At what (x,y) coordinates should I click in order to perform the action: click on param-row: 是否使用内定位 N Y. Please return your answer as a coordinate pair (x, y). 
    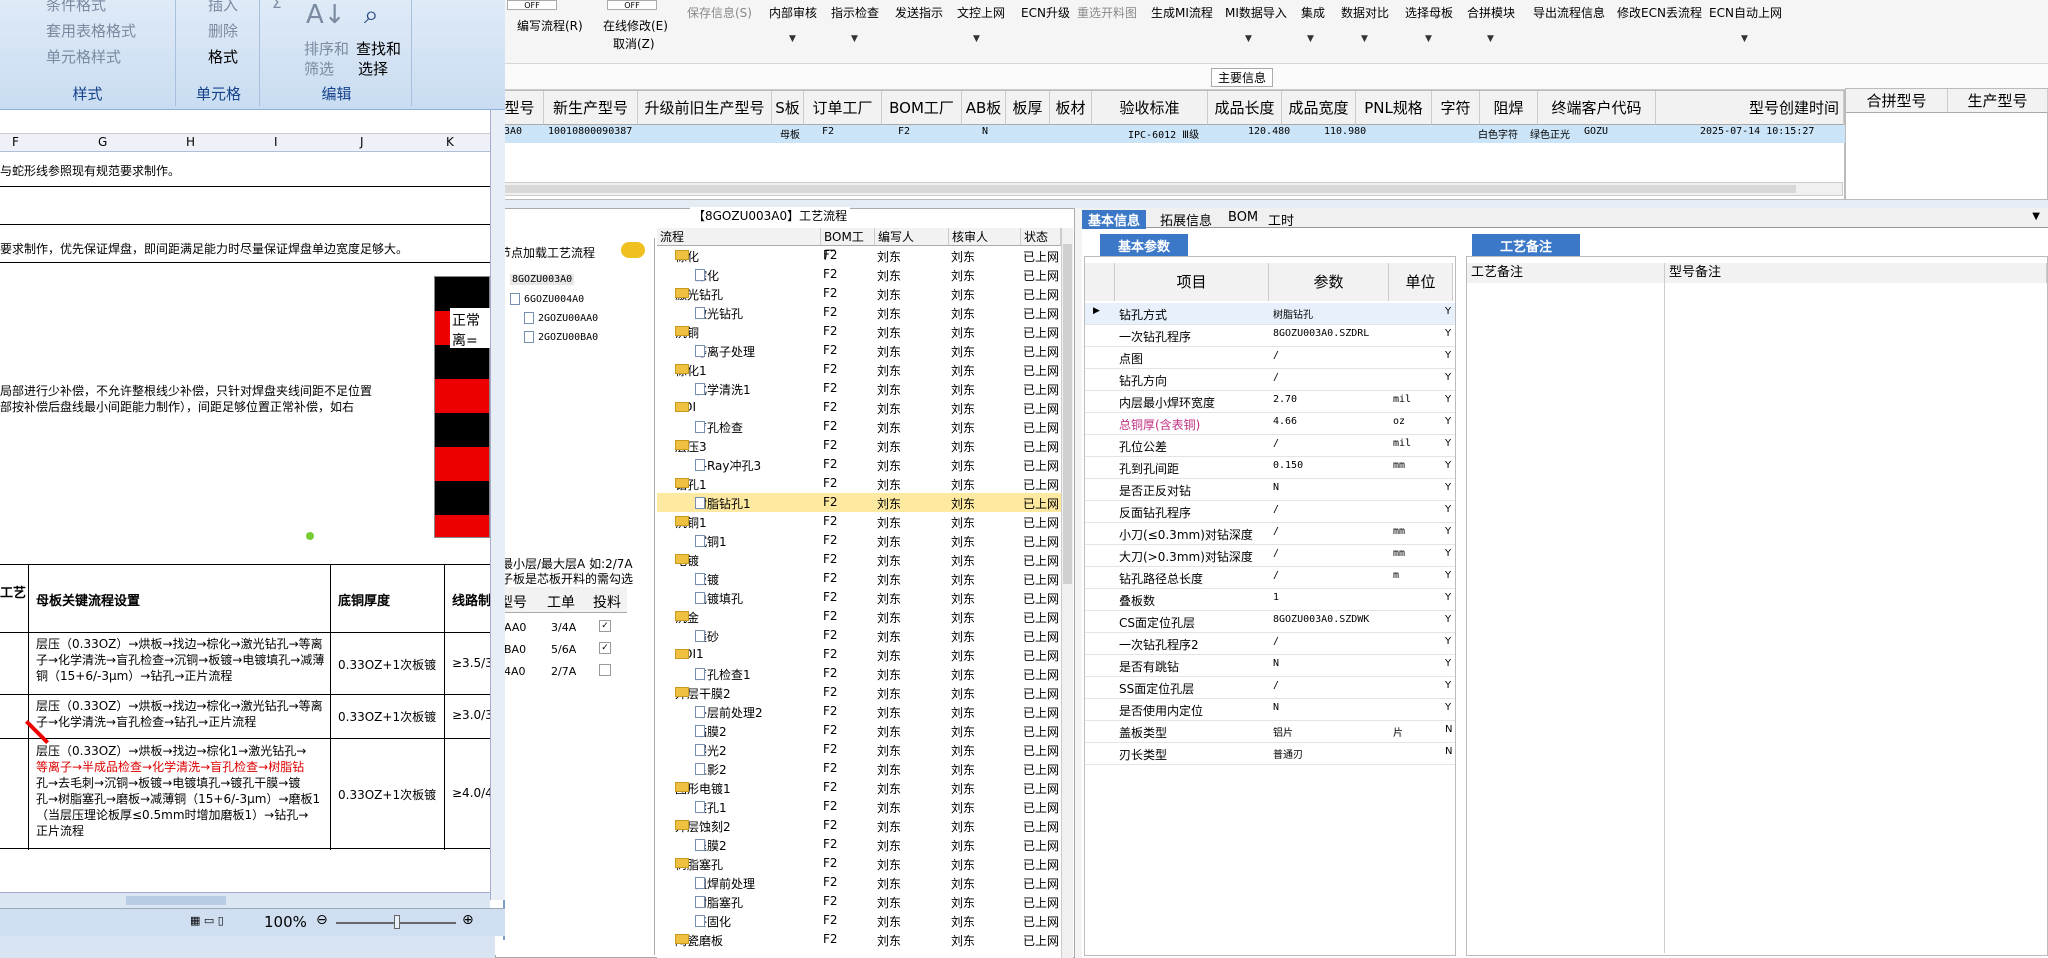
    Looking at the image, I should click on (1270, 710).